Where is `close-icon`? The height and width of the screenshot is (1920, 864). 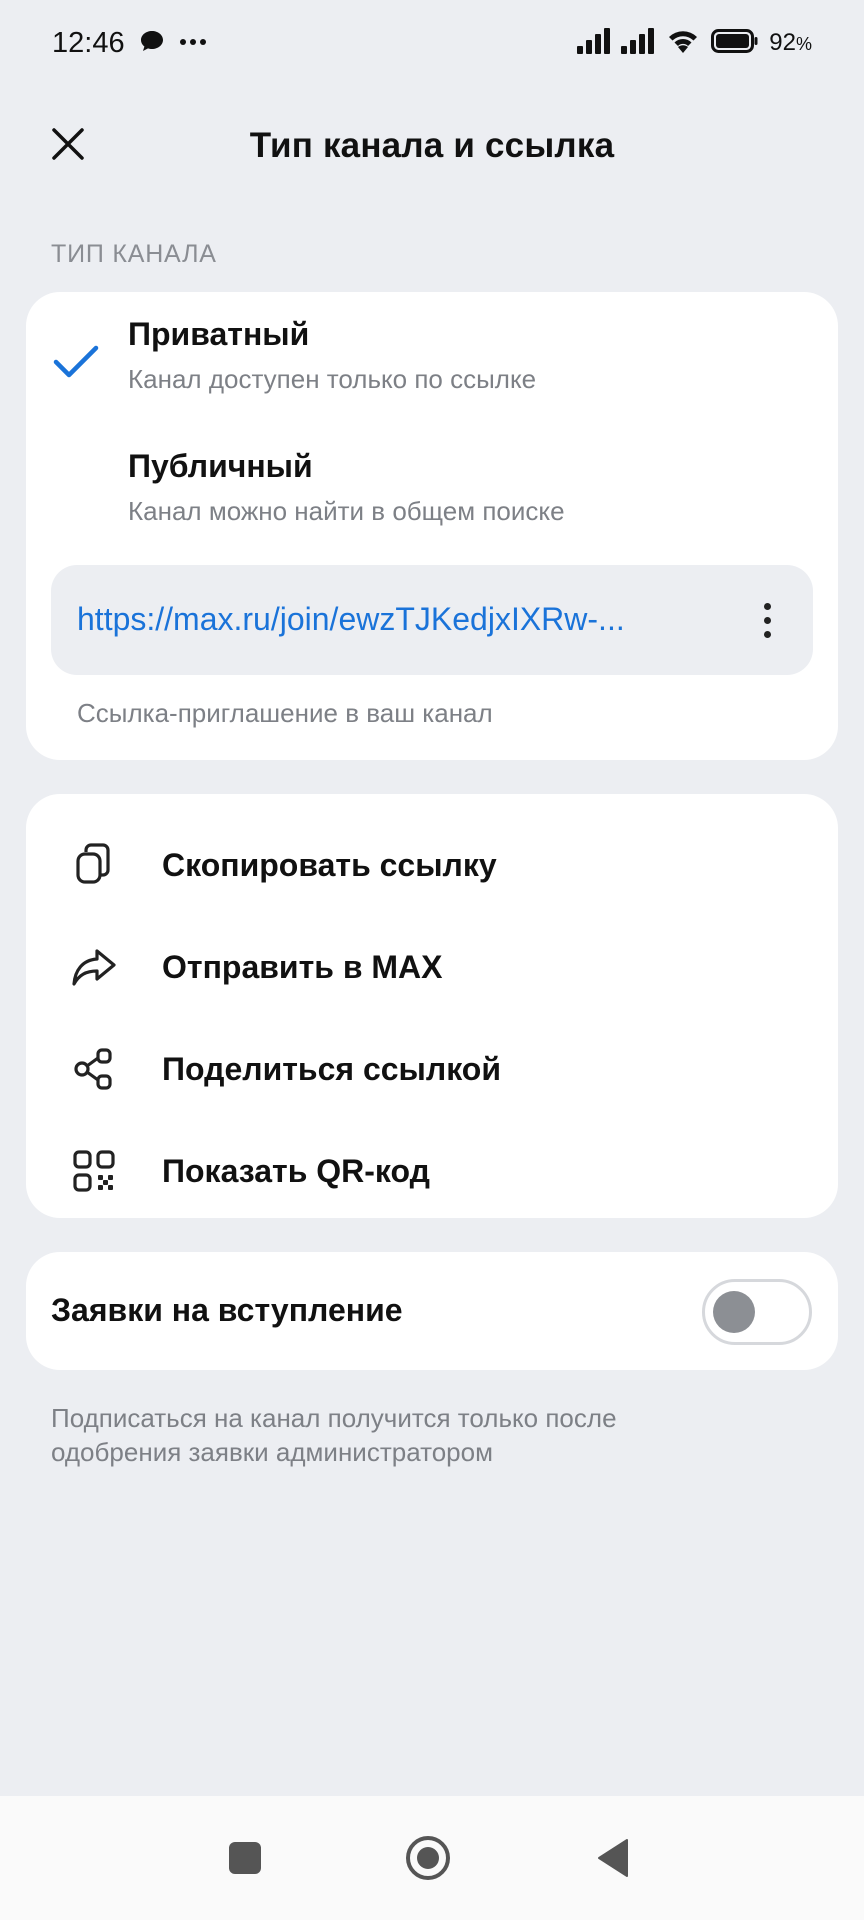
close-icon is located at coordinates (68, 144).